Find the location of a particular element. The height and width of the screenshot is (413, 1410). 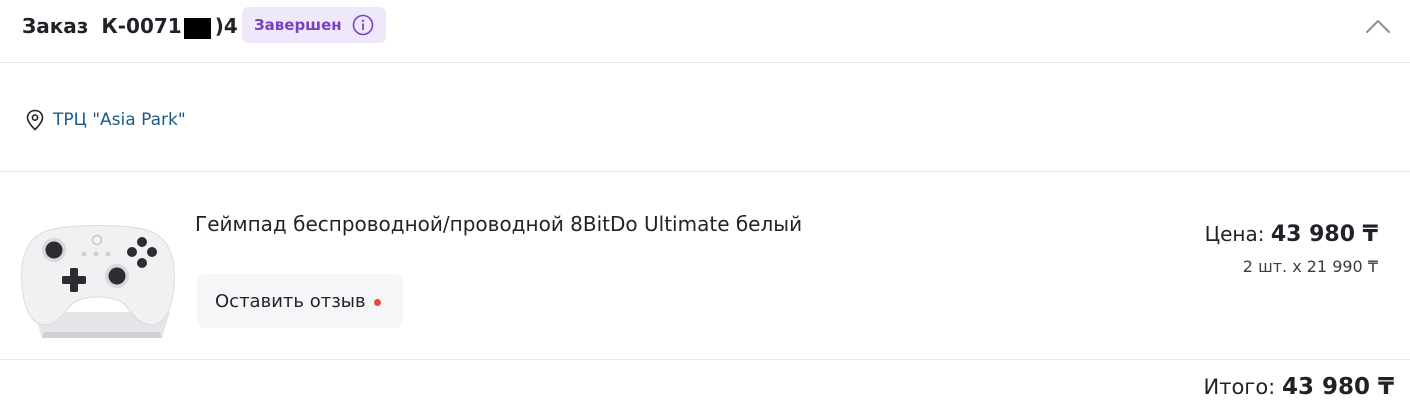

order-number-start: К-0071 is located at coordinates (141, 26).